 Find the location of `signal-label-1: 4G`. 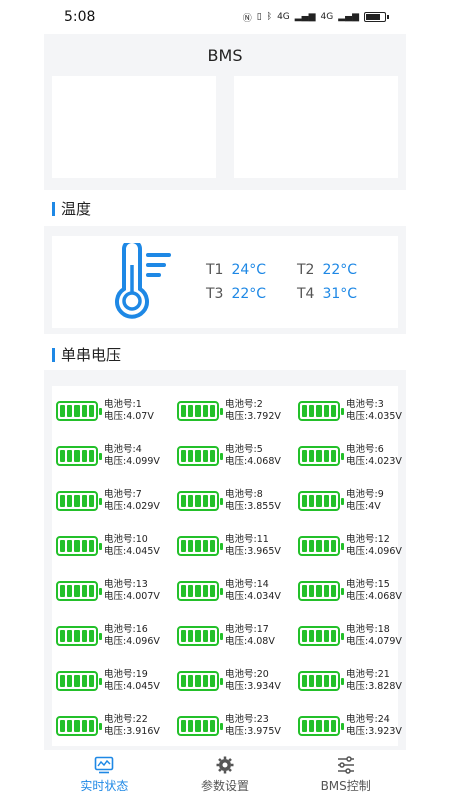

signal-label-1: 4G is located at coordinates (283, 17).